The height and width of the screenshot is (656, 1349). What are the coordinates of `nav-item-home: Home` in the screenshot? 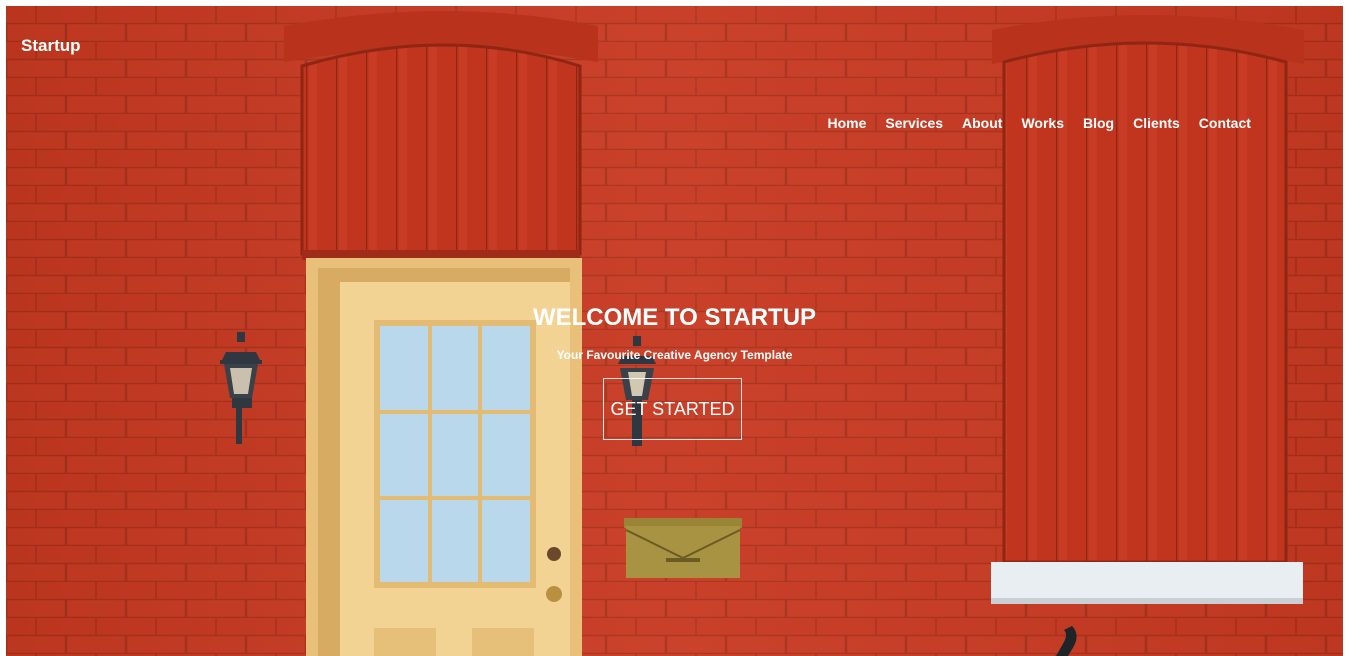 It's located at (847, 123).